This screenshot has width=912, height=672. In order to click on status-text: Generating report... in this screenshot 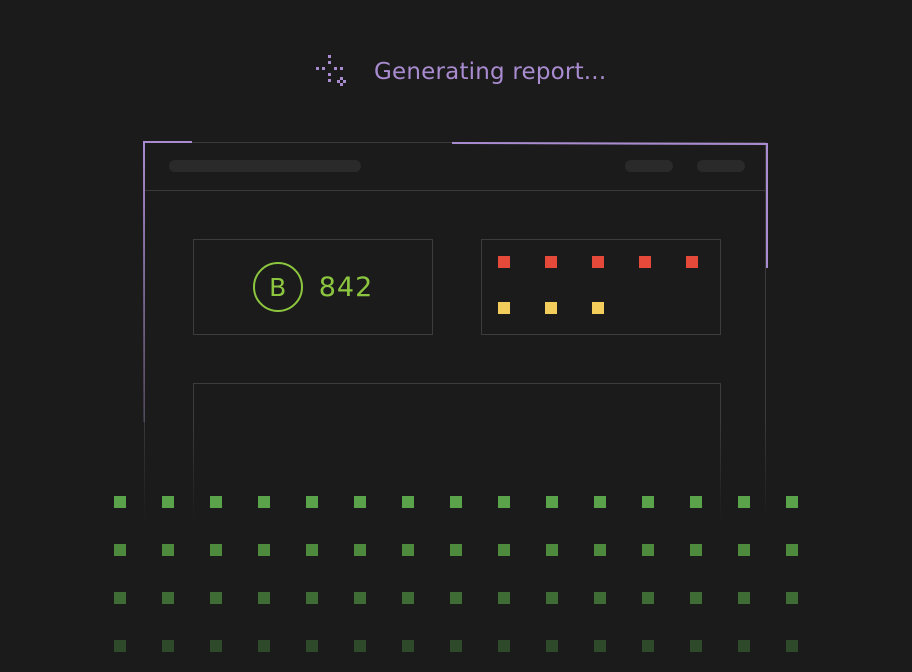, I will do `click(490, 72)`.